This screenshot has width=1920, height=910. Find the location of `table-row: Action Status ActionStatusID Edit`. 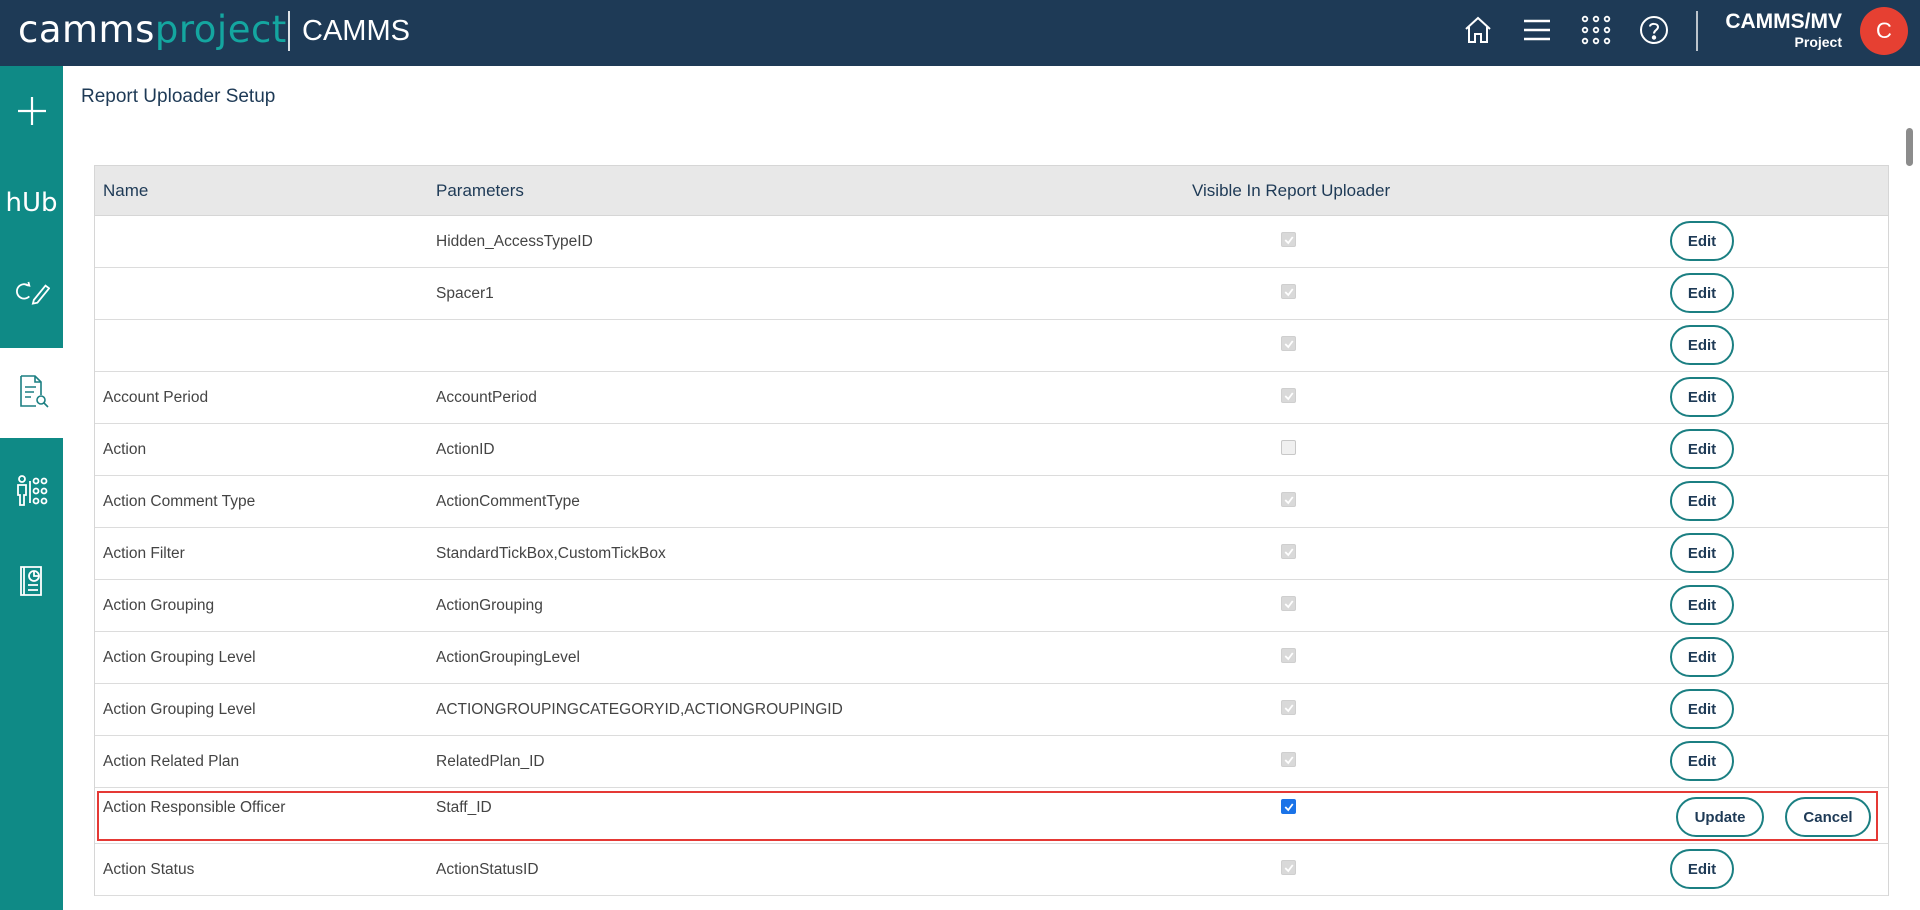

table-row: Action Status ActionStatusID Edit is located at coordinates (991, 870).